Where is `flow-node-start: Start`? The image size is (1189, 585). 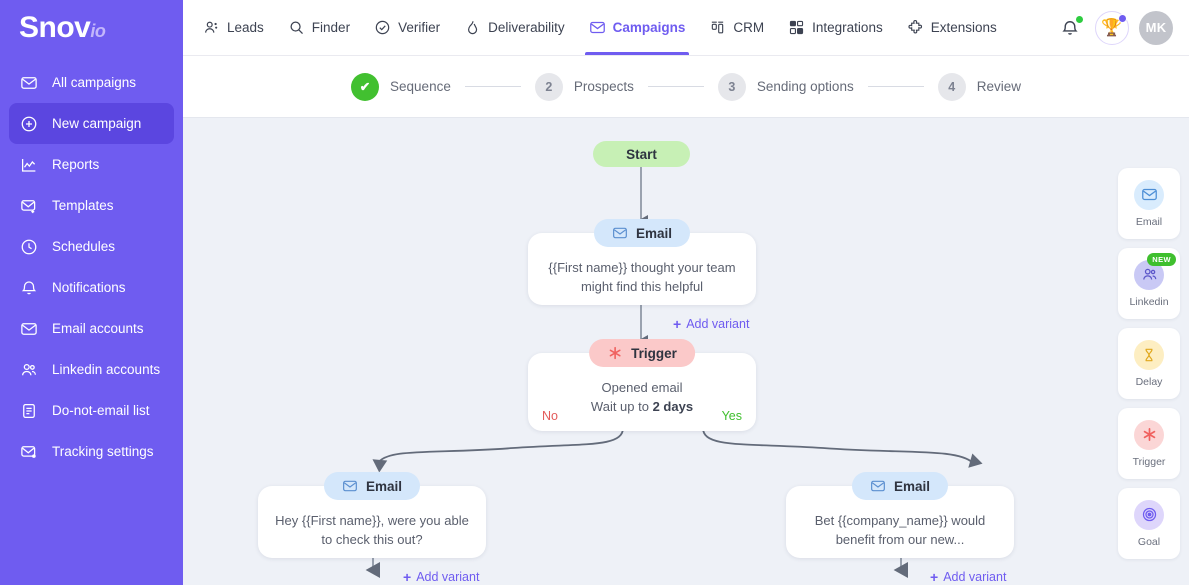 flow-node-start: Start is located at coordinates (641, 154).